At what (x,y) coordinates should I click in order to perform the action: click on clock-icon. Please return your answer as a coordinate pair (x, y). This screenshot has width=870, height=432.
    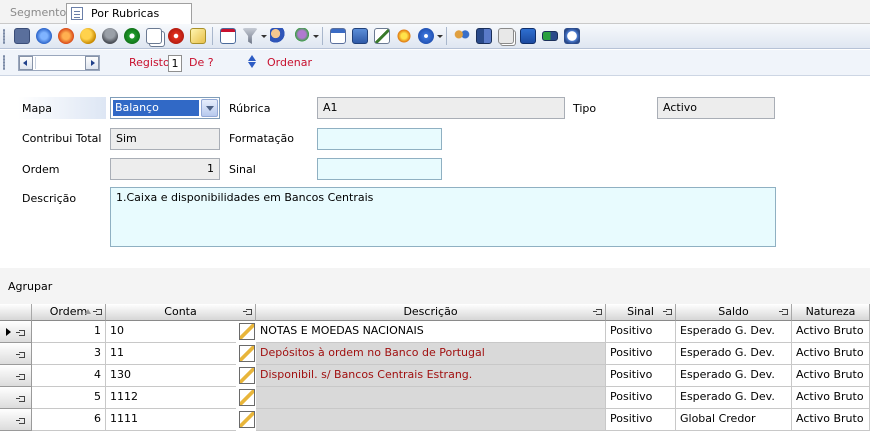
    Looking at the image, I should click on (572, 36).